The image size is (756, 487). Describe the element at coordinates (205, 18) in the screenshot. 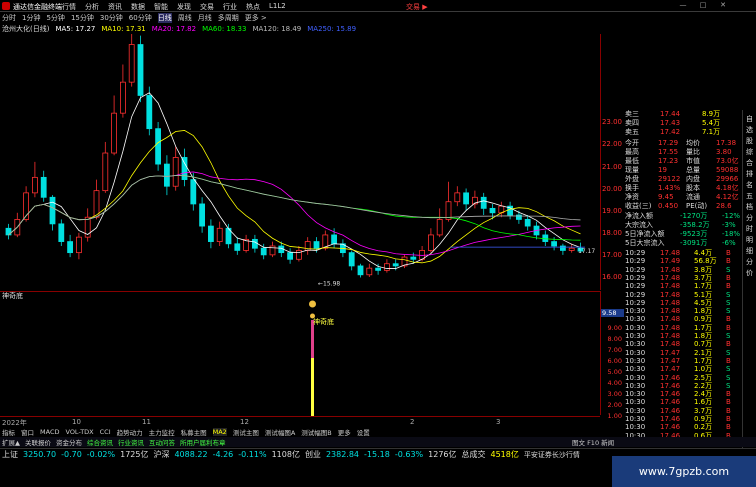

I see `period-tab-8: 月线` at that location.